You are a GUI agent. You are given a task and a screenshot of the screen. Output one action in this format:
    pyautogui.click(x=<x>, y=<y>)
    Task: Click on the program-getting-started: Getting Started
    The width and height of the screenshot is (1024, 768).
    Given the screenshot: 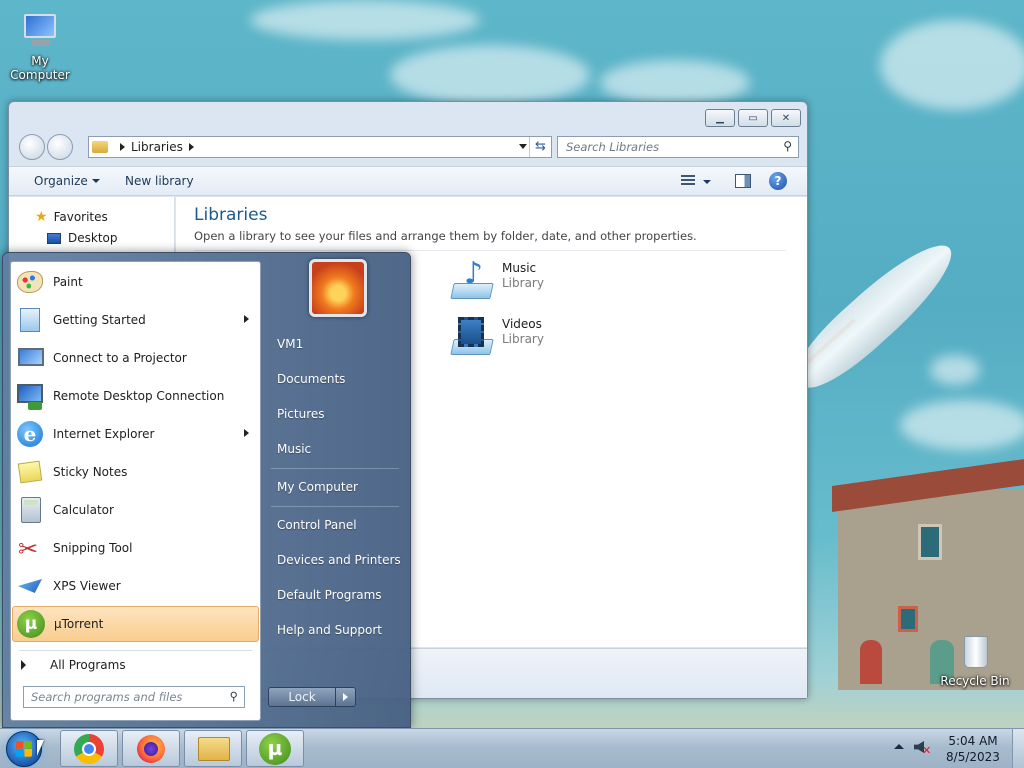 What is the action you would take?
    pyautogui.click(x=135, y=320)
    